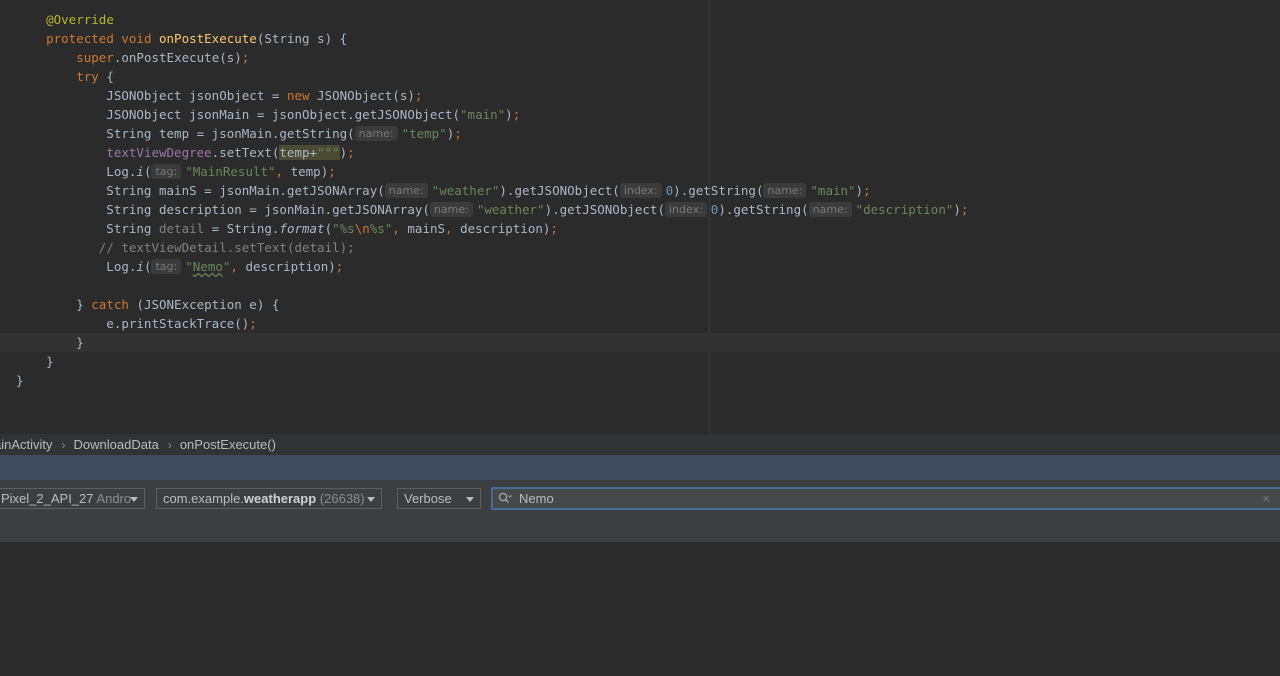 This screenshot has height=676, width=1280. Describe the element at coordinates (95, 57) in the screenshot. I see `code-token: super` at that location.